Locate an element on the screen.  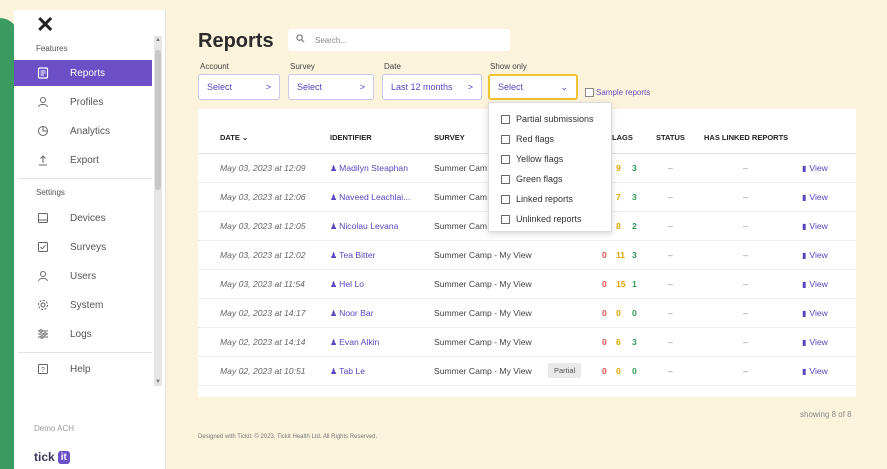
row-survey: Summer Camp - My View is located at coordinates (483, 313).